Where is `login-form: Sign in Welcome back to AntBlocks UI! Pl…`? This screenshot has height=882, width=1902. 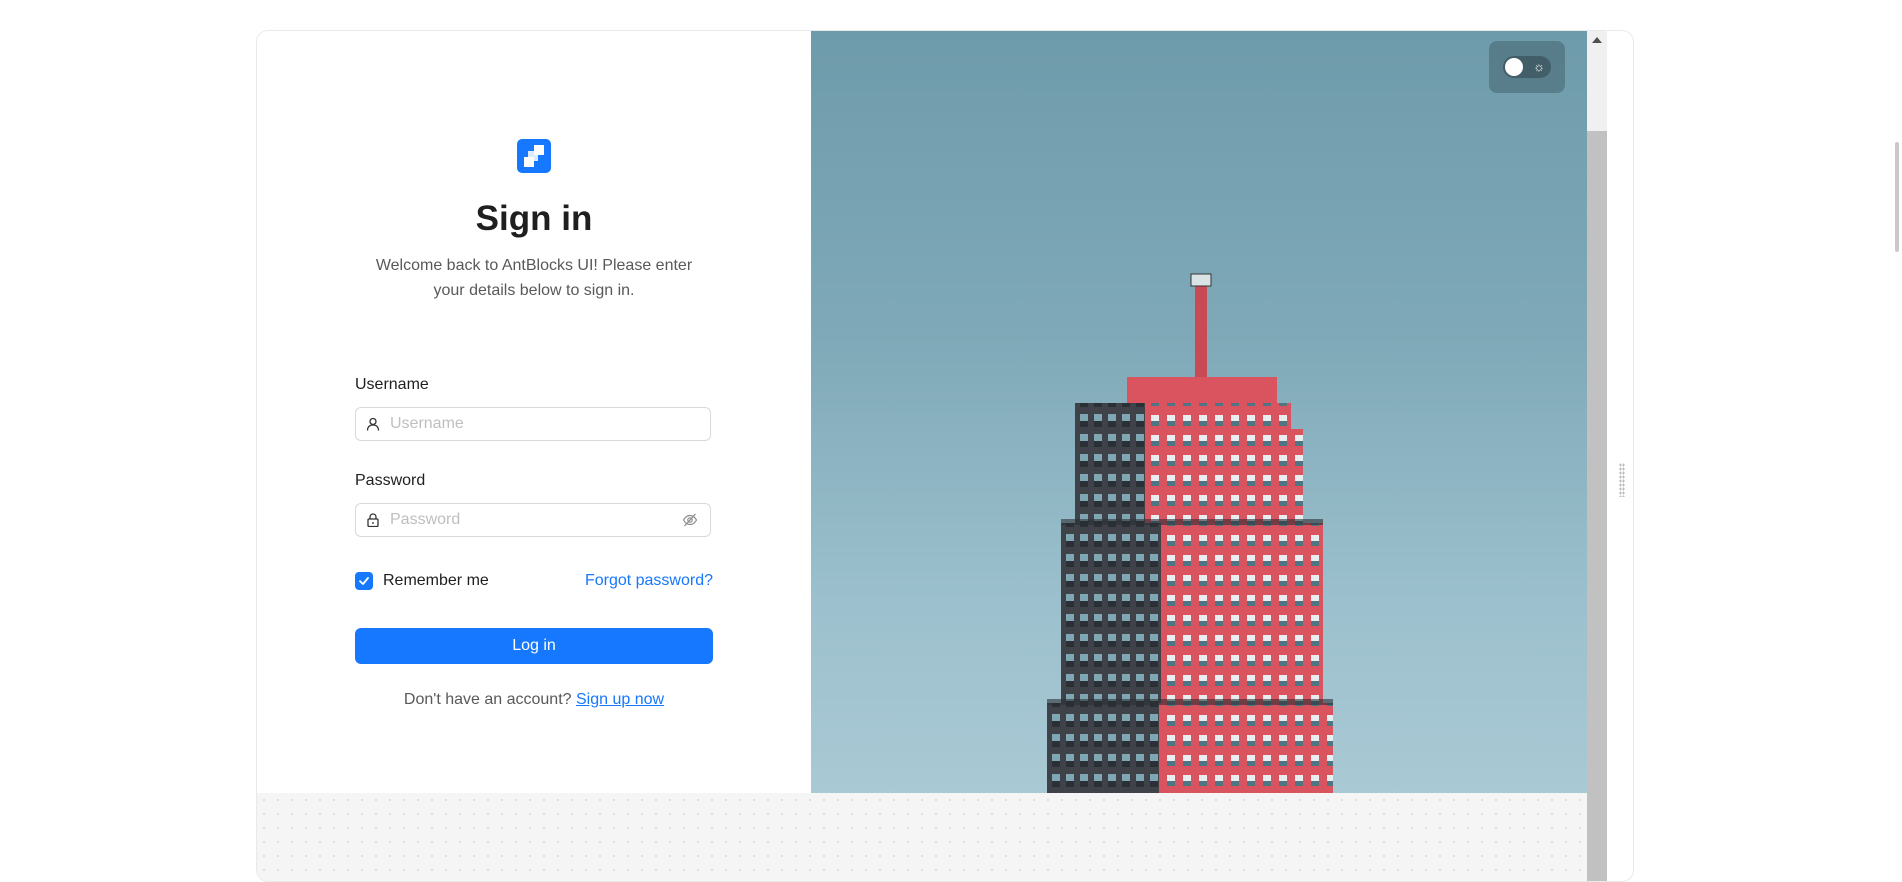
login-form: Sign in Welcome back to AntBlocks UI! Pl… is located at coordinates (534, 423).